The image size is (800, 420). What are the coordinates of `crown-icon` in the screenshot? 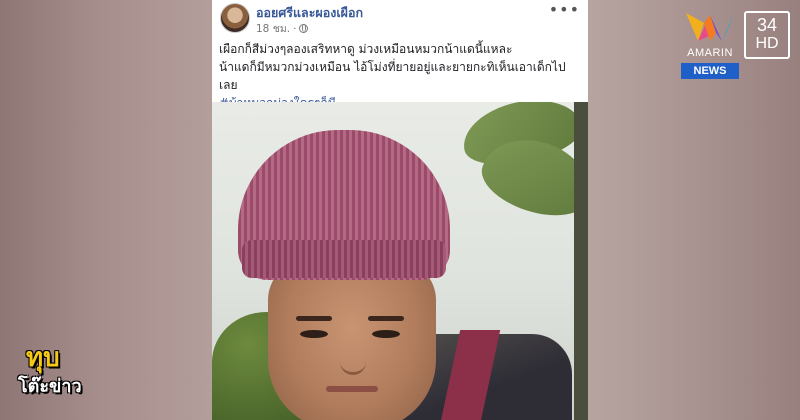 It's located at (710, 27).